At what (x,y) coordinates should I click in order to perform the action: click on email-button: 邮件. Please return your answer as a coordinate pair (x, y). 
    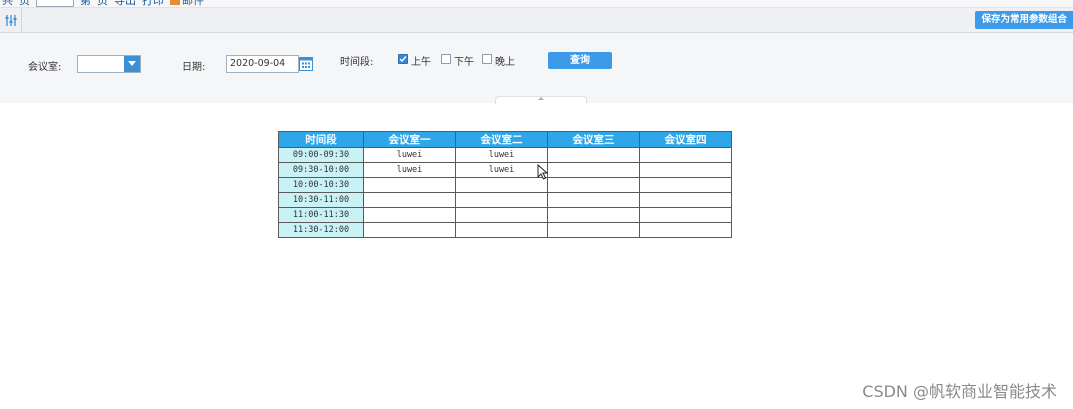
    Looking at the image, I should click on (187, 3).